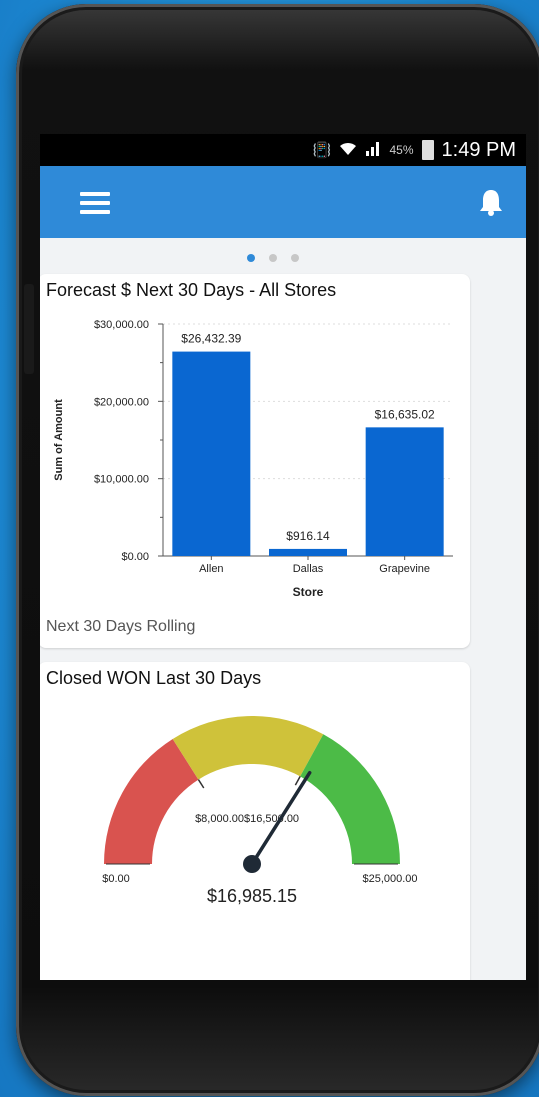 The width and height of the screenshot is (539, 1097). Describe the element at coordinates (405, 414) in the screenshot. I see `bar-value-label: $16,635.02` at that location.